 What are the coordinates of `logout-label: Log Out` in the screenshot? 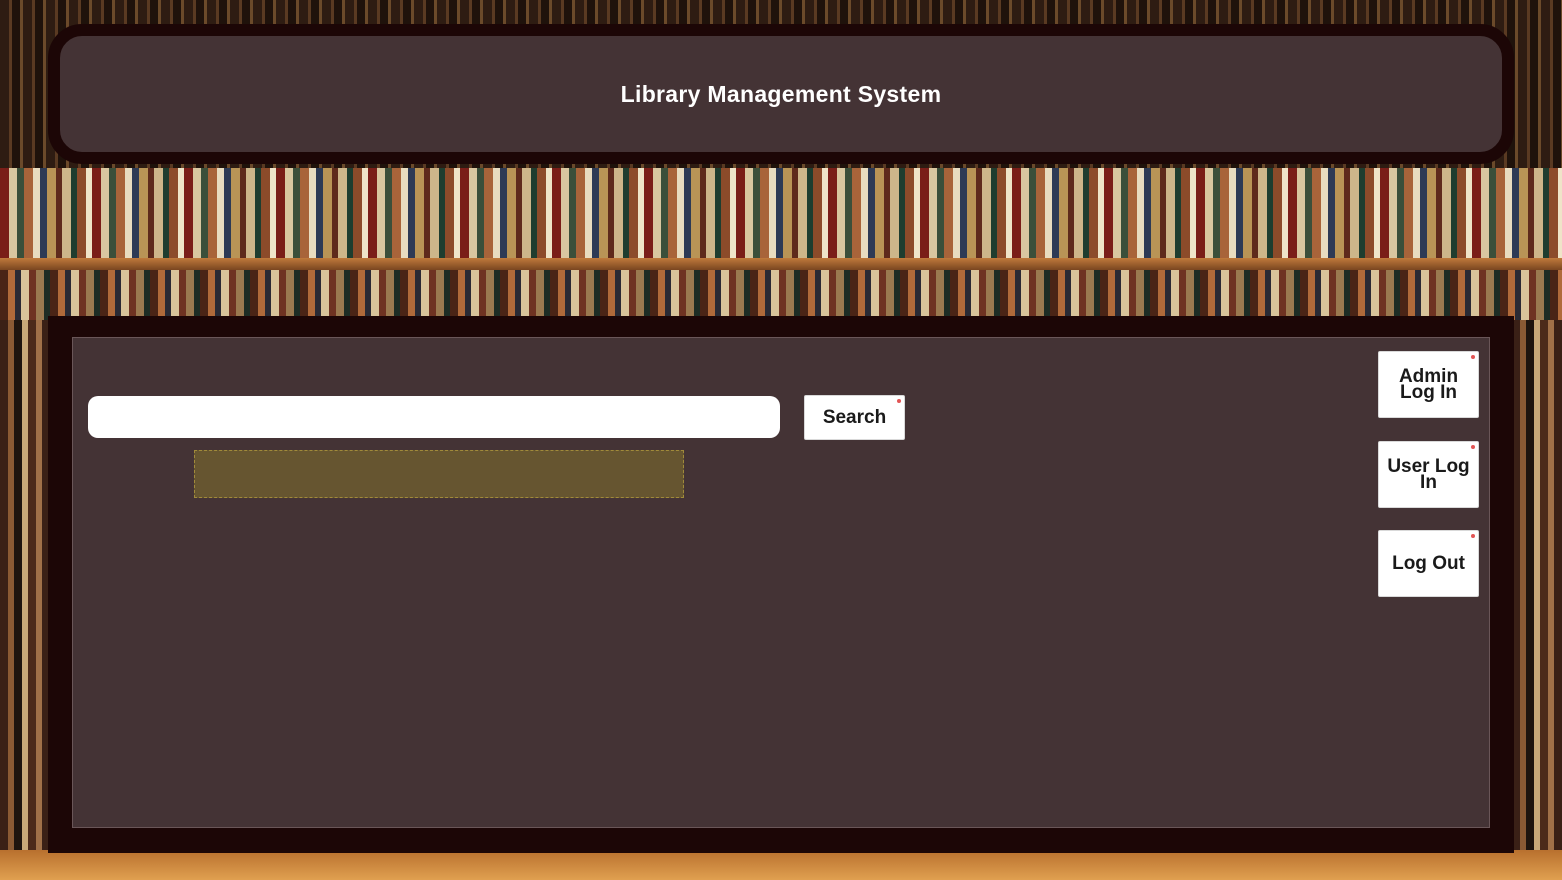 It's located at (1428, 563).